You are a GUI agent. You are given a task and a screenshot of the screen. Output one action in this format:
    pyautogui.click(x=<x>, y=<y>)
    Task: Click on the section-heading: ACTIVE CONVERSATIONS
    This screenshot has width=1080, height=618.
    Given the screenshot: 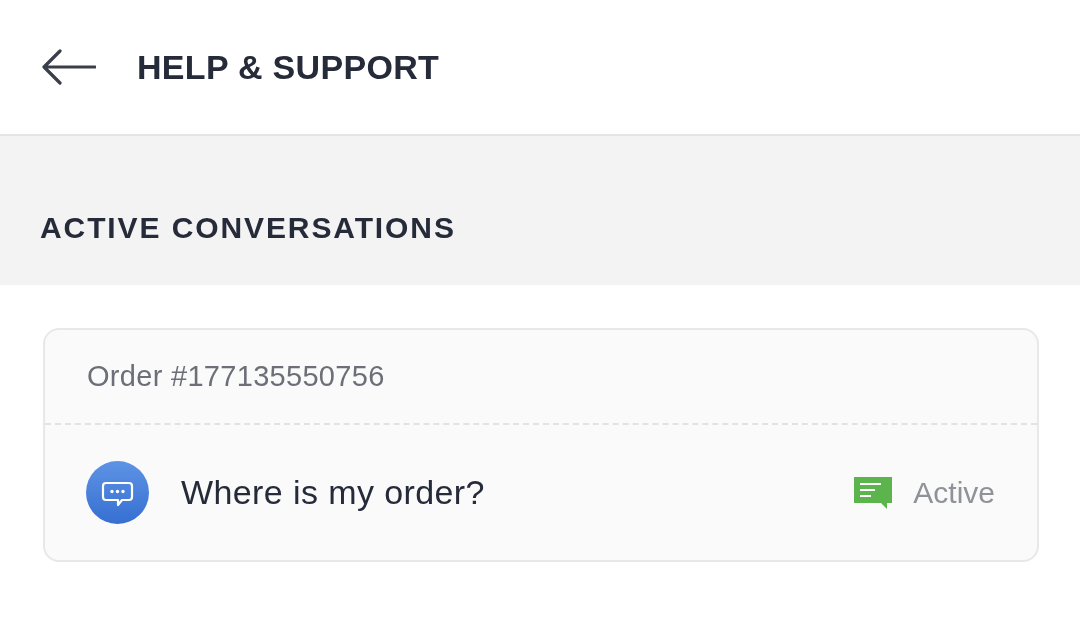 What is the action you would take?
    pyautogui.click(x=248, y=228)
    